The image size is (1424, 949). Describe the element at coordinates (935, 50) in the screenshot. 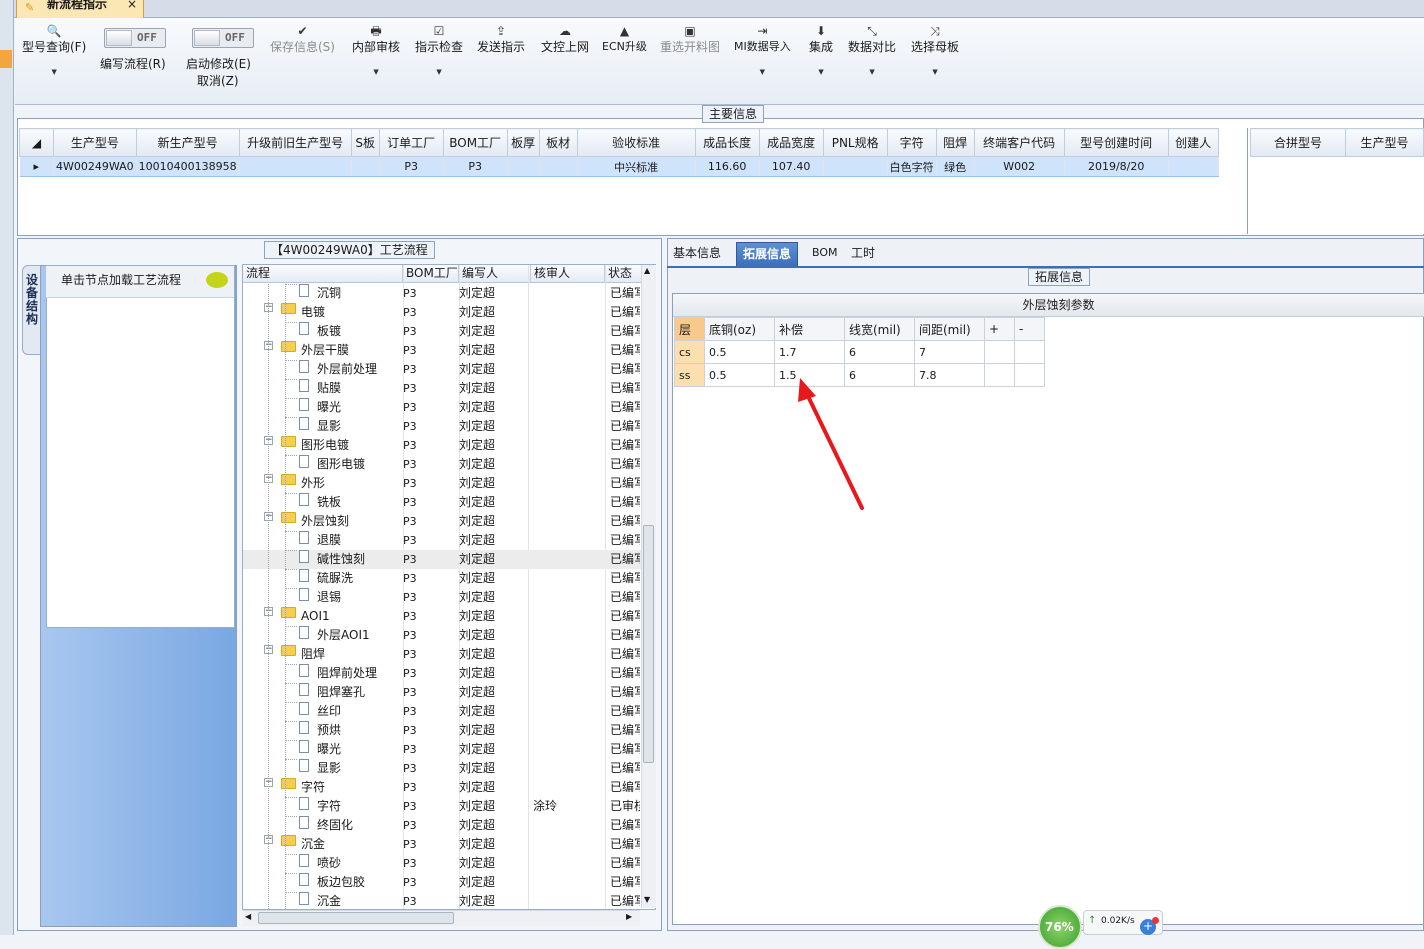

I see `select-master-button: ⤨ 选择母板 ▼` at that location.